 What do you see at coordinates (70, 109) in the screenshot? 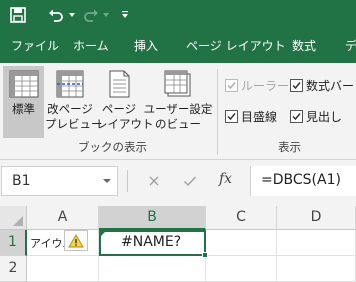
I see `page-break-preview-label-1: 改ページ` at bounding box center [70, 109].